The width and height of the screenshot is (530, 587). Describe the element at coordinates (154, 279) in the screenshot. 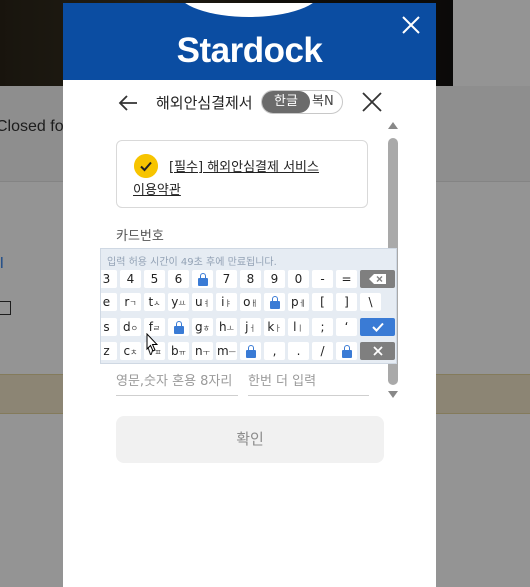

I see `keypad-key: 5` at that location.